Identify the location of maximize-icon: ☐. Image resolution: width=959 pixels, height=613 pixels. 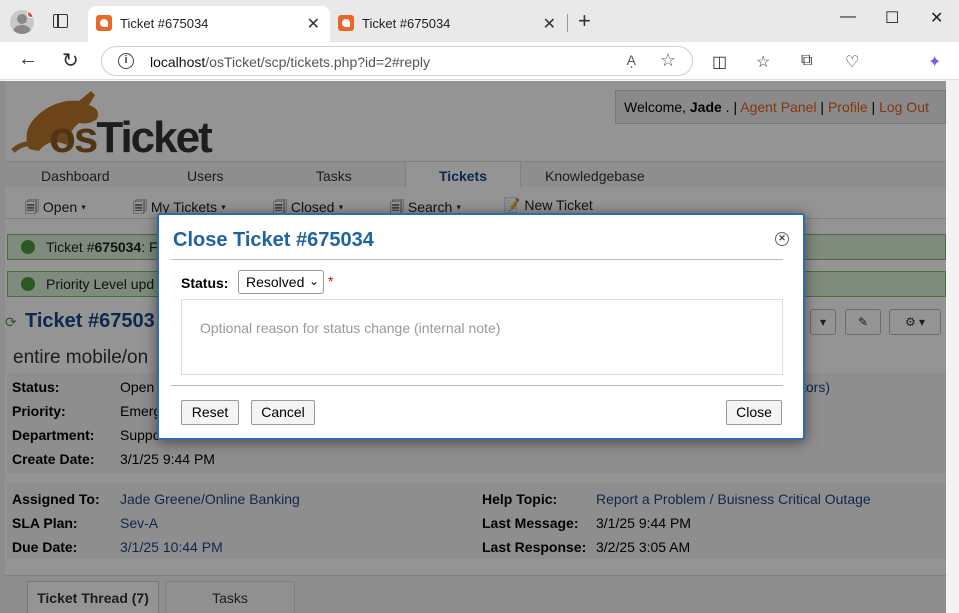
(892, 18).